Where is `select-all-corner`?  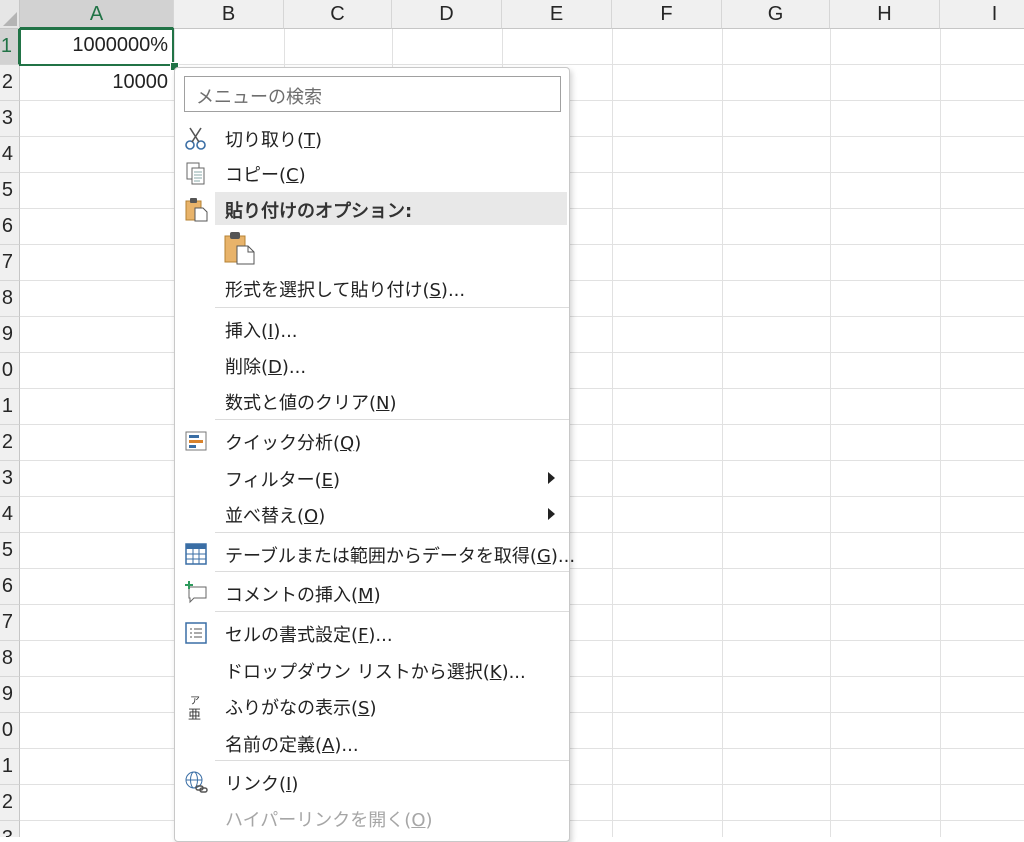 select-all-corner is located at coordinates (10, 14).